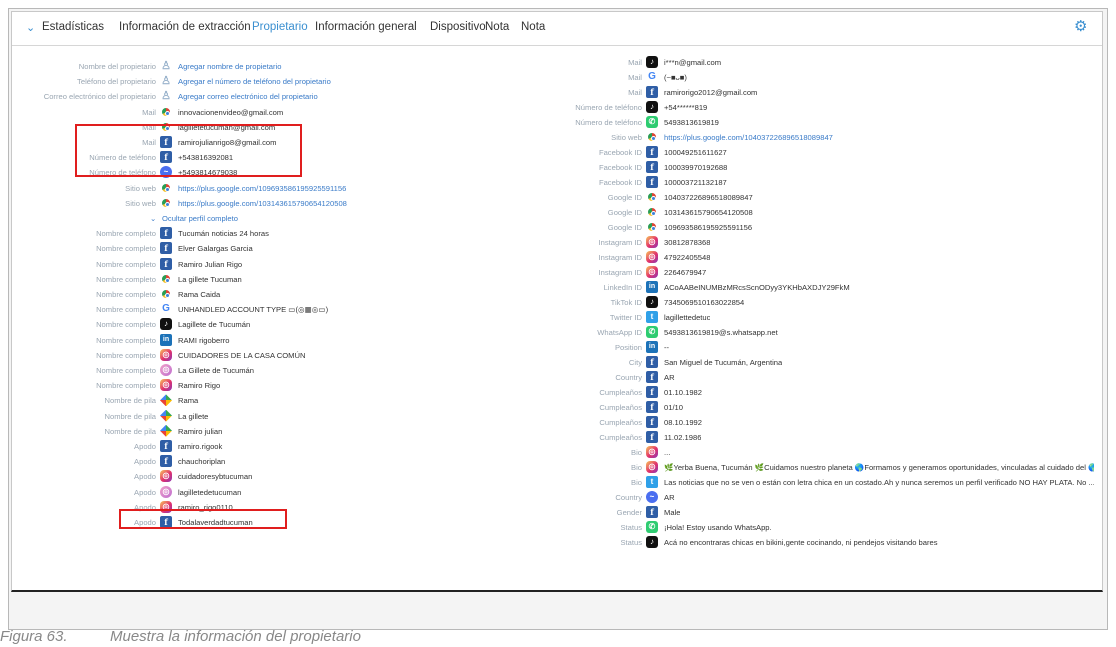 This screenshot has width=1116, height=647. Describe the element at coordinates (200, 431) in the screenshot. I see `field-value: Ramiro julian` at that location.